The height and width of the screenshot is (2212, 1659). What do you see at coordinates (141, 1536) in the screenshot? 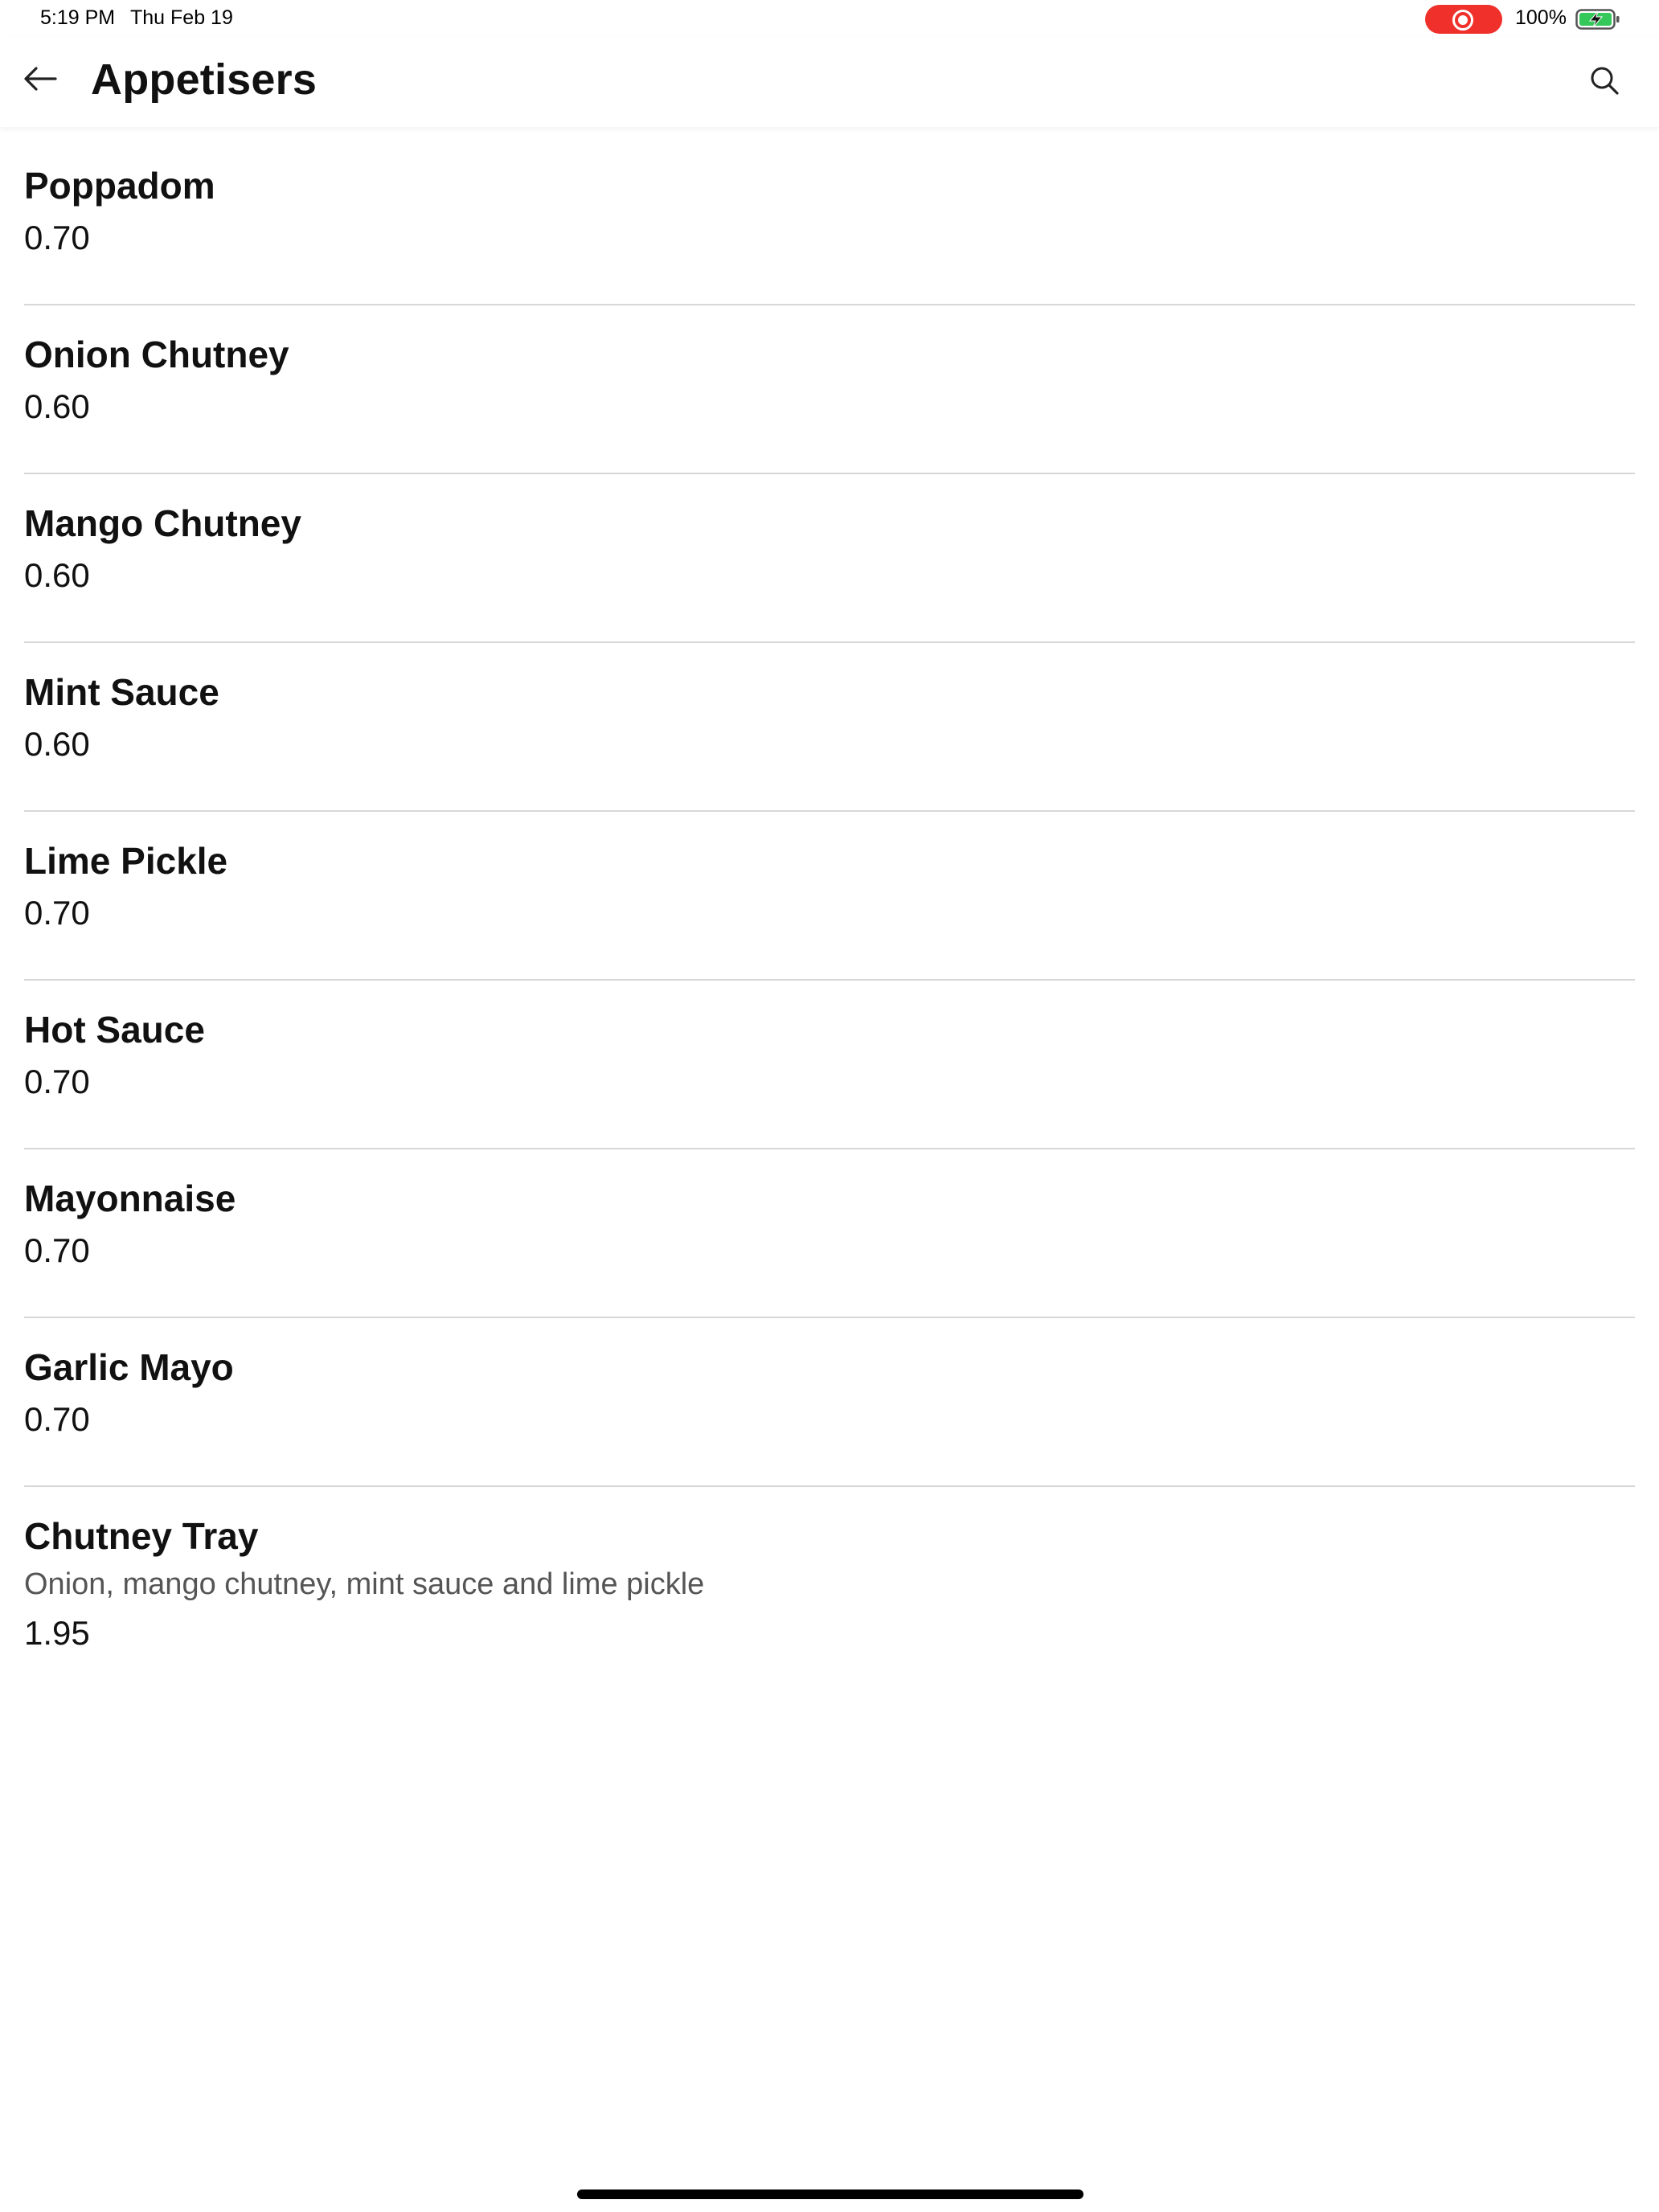
I see `item-name: Chutney Tray` at bounding box center [141, 1536].